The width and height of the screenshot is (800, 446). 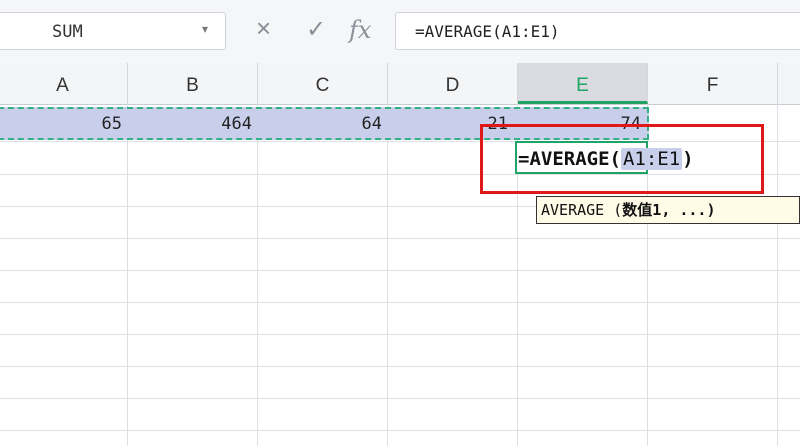 I want to click on function-tooltip: AVERAGE (数值1, ...), so click(x=668, y=210).